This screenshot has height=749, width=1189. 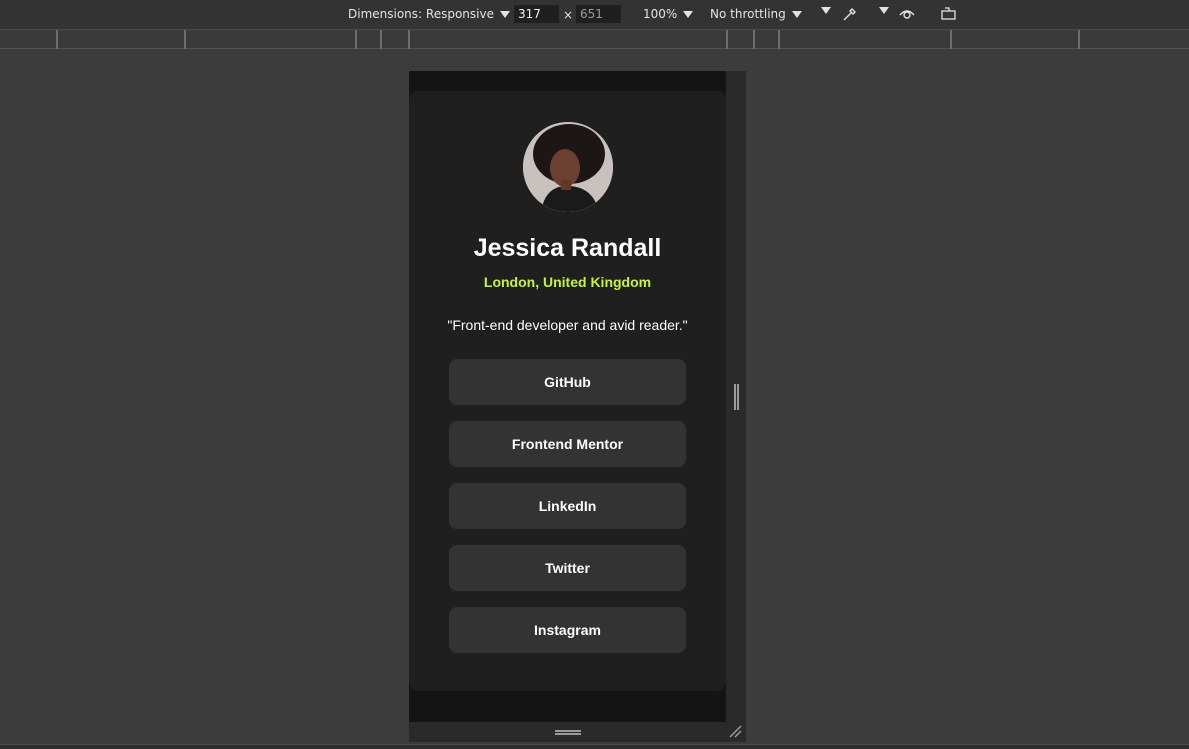 What do you see at coordinates (567, 325) in the screenshot?
I see `profile-bio: "Front-end developer and avid reader."` at bounding box center [567, 325].